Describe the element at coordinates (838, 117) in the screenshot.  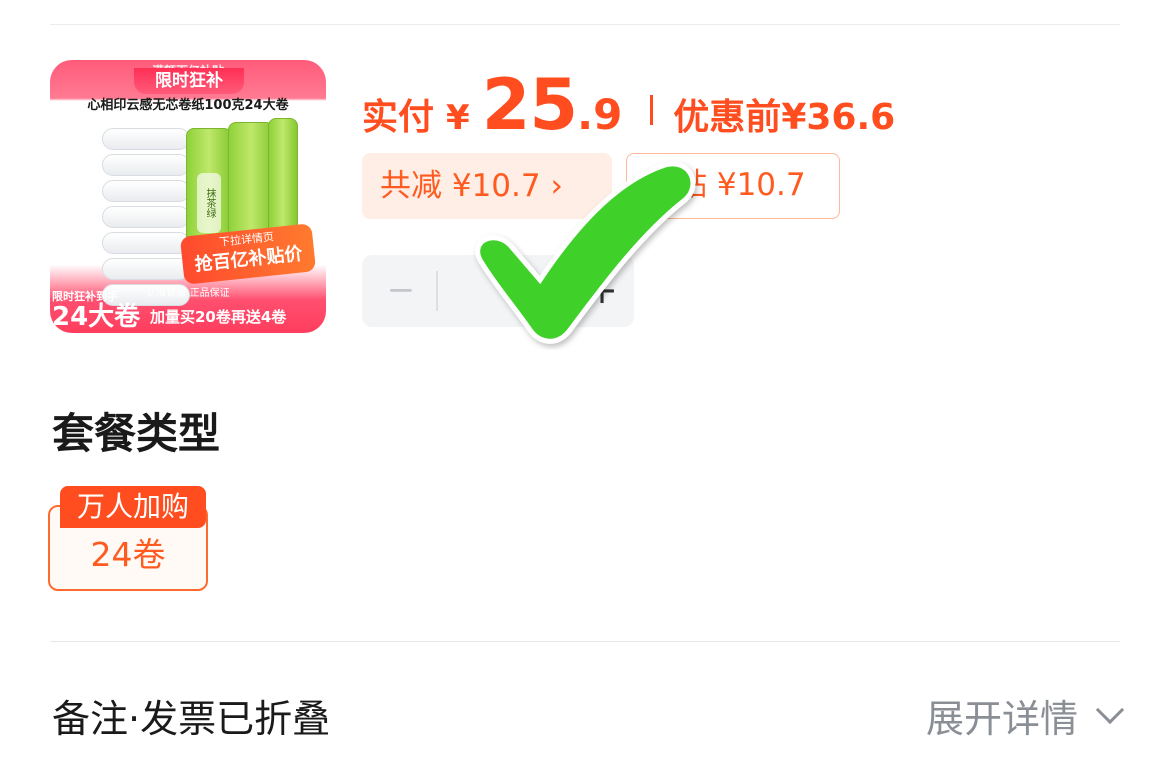
I see `price-before-value: ¥36.6` at that location.